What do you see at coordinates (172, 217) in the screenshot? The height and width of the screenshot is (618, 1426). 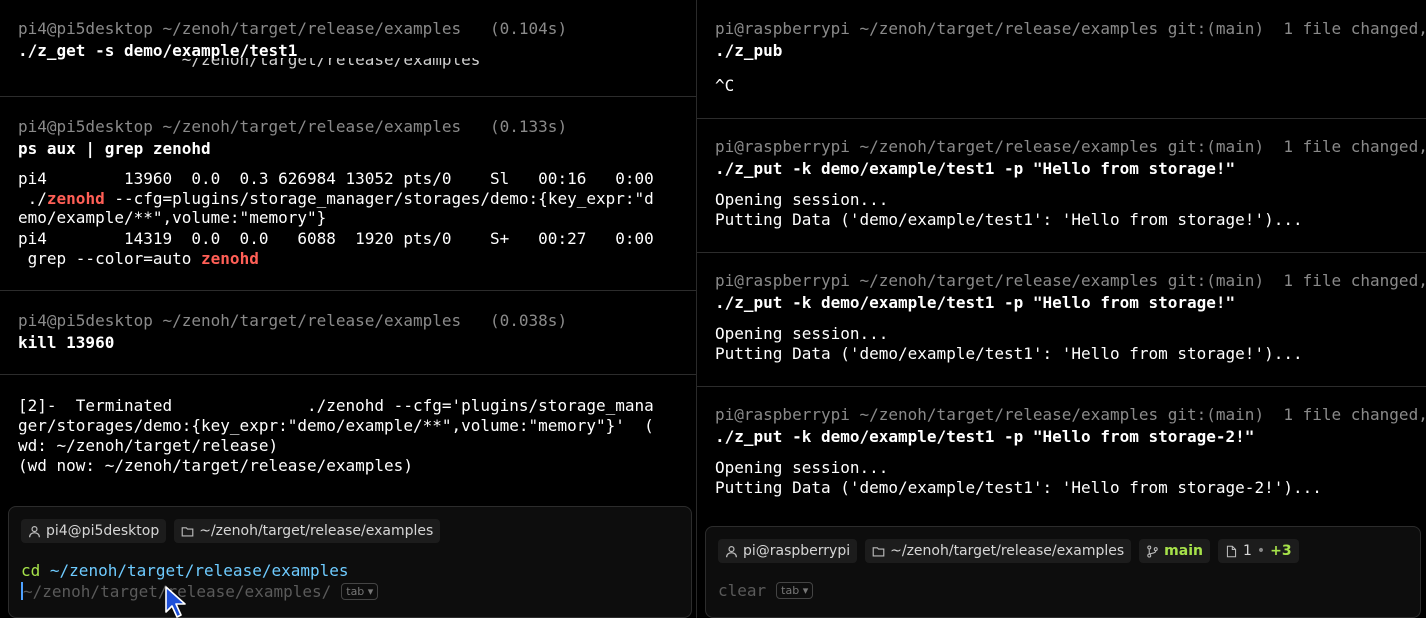 I see `output-line: emo/example/**",volume:"memory"}` at bounding box center [172, 217].